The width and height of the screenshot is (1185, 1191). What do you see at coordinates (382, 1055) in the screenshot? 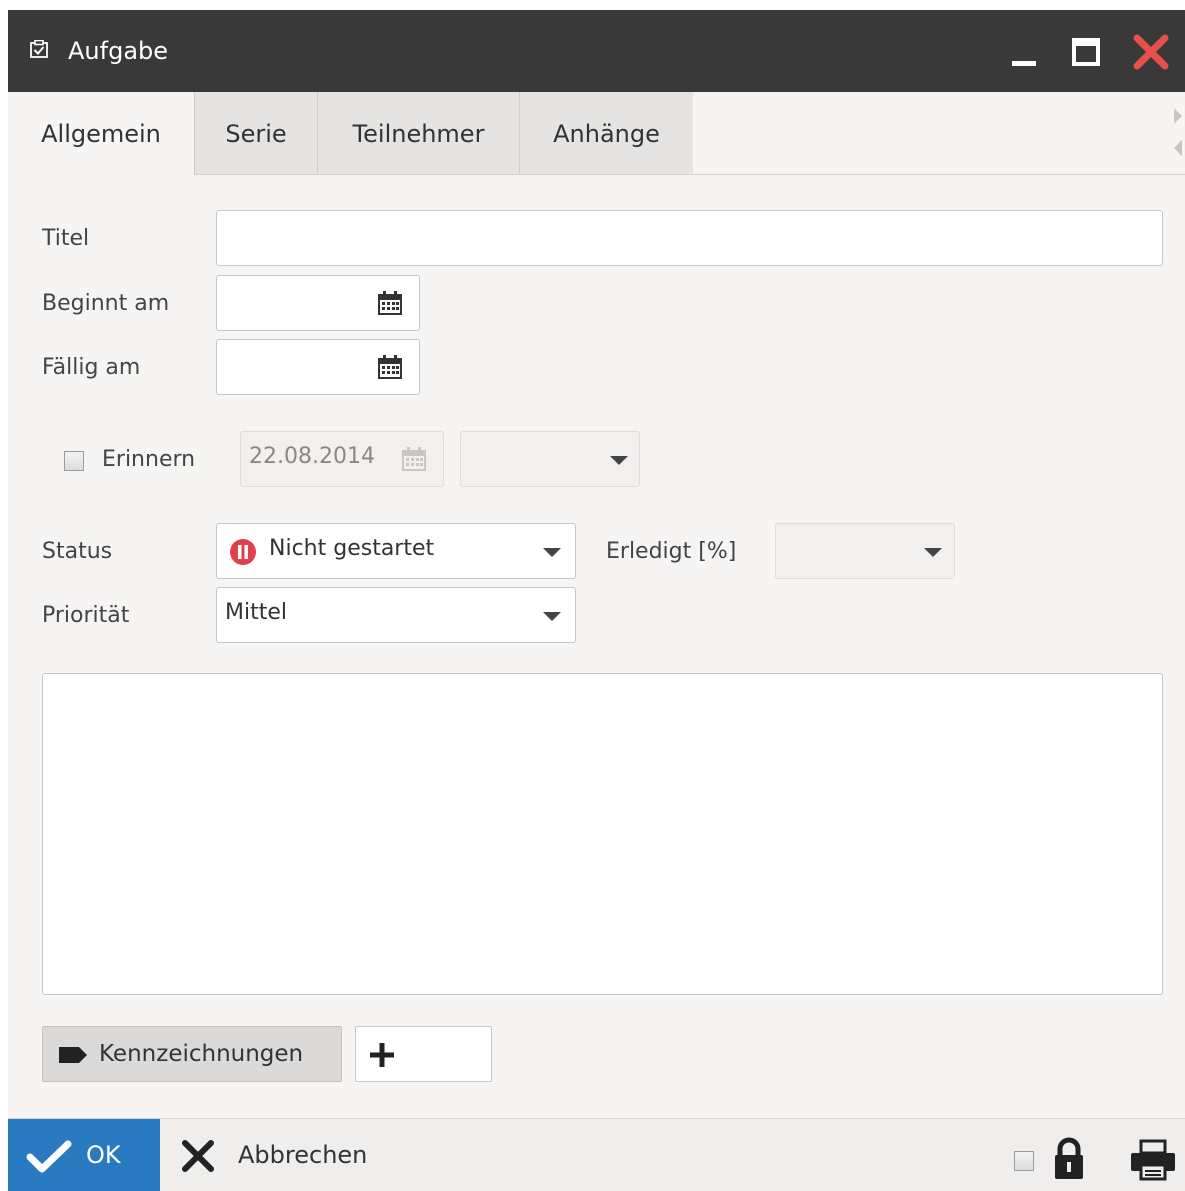
I see `plus-icon` at bounding box center [382, 1055].